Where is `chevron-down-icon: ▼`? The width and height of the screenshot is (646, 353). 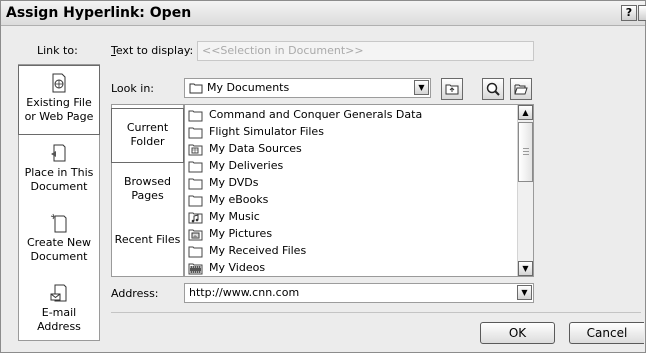
chevron-down-icon: ▼ is located at coordinates (421, 87).